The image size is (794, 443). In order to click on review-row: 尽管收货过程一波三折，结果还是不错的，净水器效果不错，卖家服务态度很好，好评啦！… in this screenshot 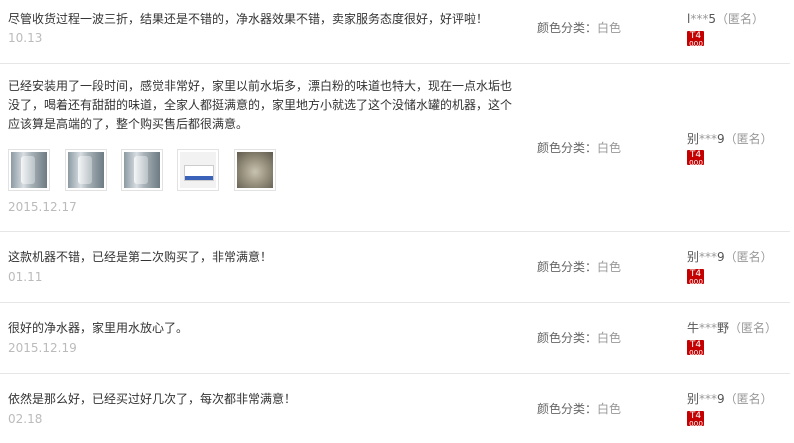, I will do `click(395, 32)`.